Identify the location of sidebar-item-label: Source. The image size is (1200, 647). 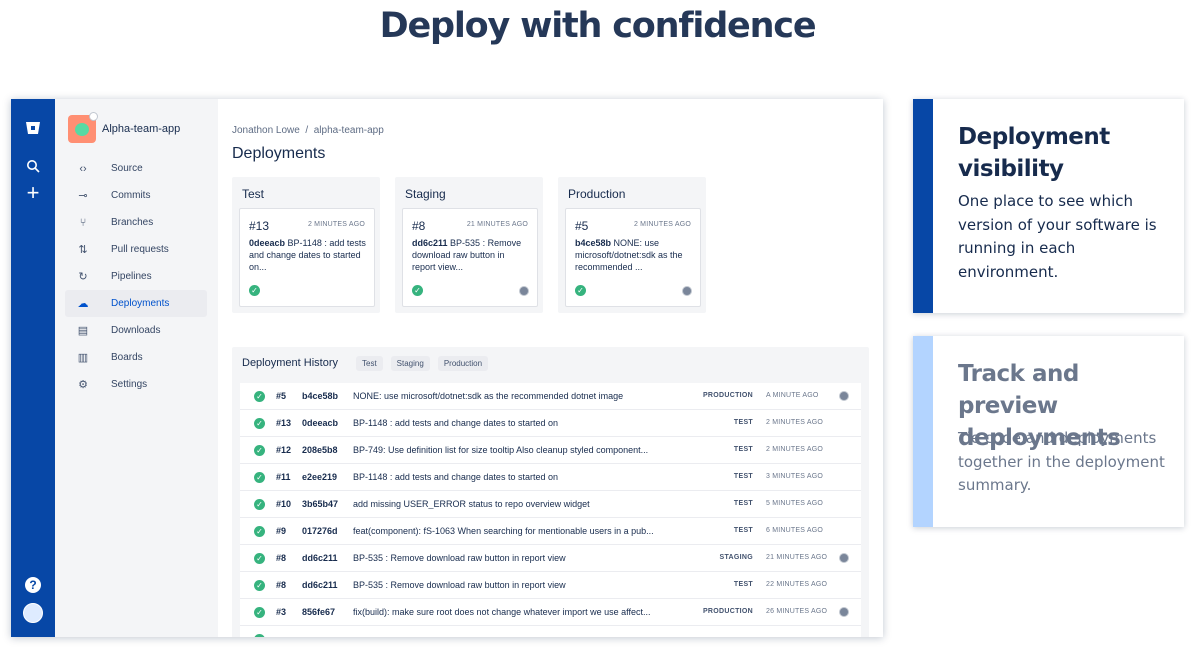
(127, 168).